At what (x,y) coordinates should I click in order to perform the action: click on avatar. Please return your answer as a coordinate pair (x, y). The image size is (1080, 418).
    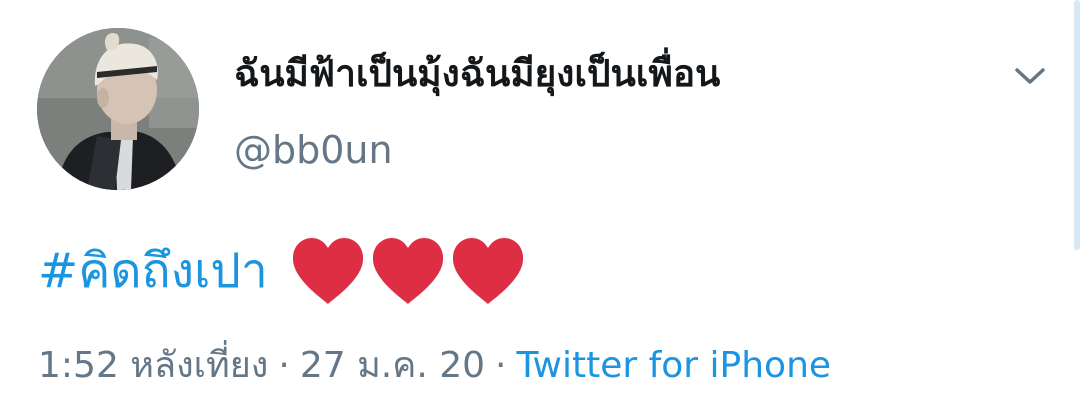
    Looking at the image, I should click on (118, 109).